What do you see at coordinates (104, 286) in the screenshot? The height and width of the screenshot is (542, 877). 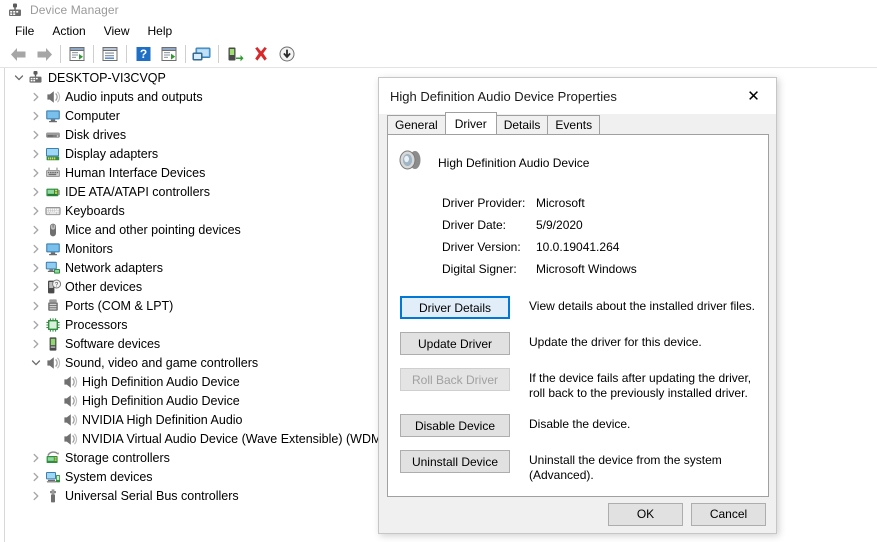 I see `tree-item-label: Other devices` at bounding box center [104, 286].